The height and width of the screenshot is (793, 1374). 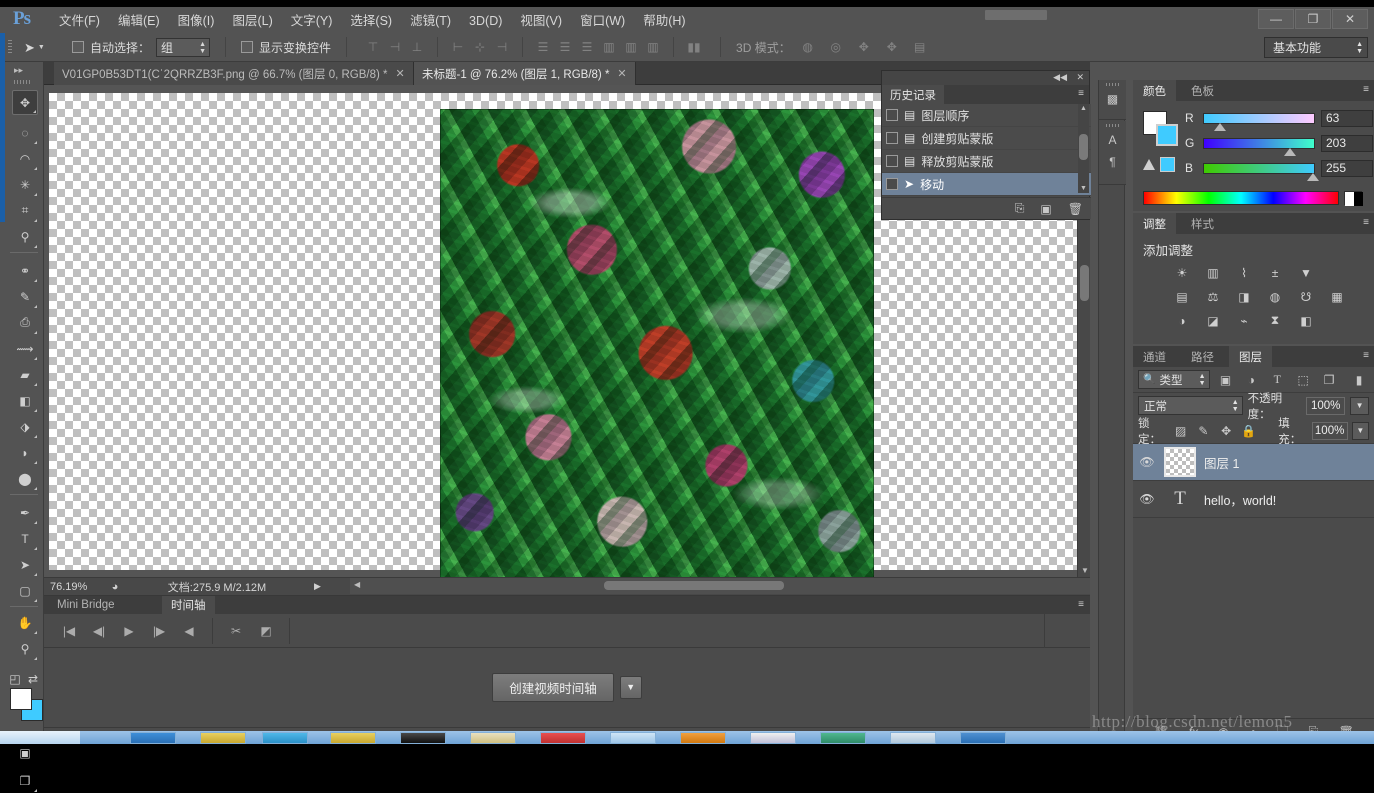 What do you see at coordinates (18, 70) in the screenshot?
I see `collapse-panel-icon: ▸▸` at bounding box center [18, 70].